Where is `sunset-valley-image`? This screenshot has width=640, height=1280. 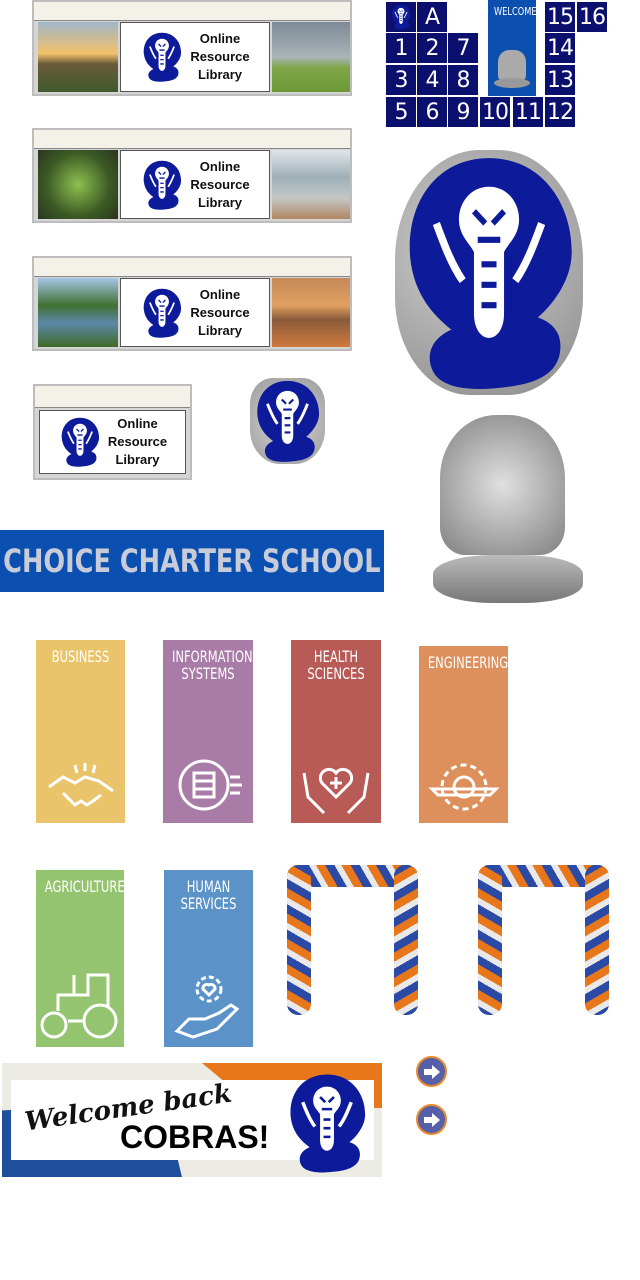
sunset-valley-image is located at coordinates (78, 57).